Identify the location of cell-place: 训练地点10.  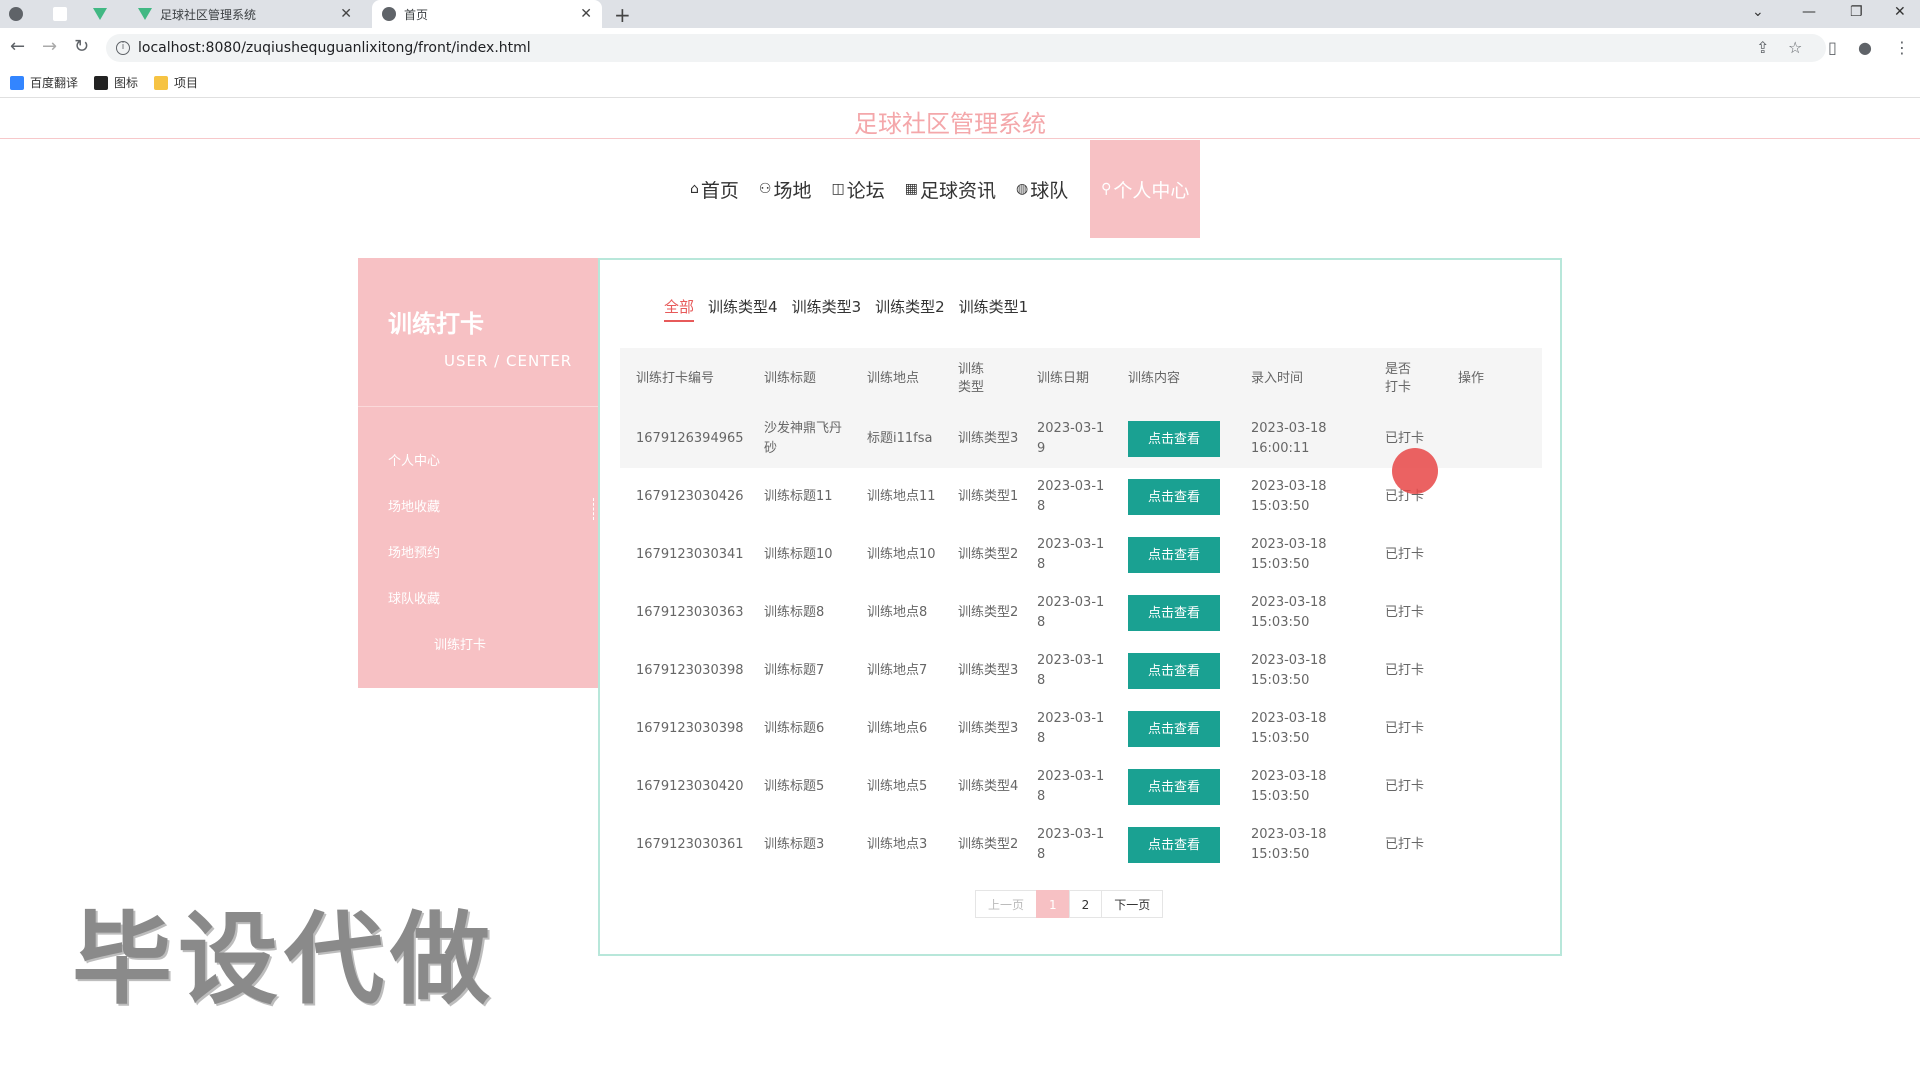
(901, 554).